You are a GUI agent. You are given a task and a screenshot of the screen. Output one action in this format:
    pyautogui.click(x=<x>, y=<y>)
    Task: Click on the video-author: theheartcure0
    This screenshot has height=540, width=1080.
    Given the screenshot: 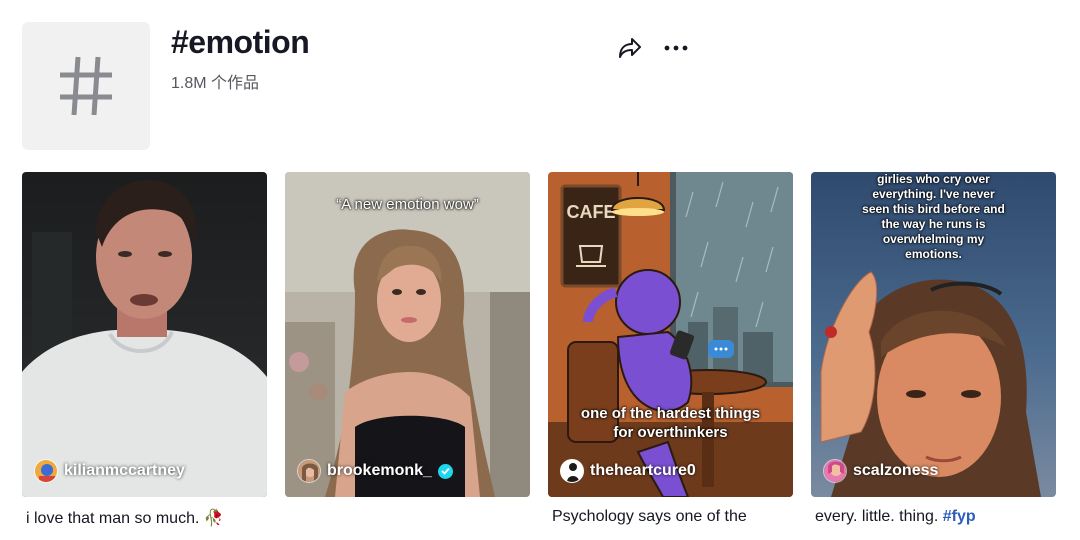 What is the action you would take?
    pyautogui.click(x=628, y=471)
    